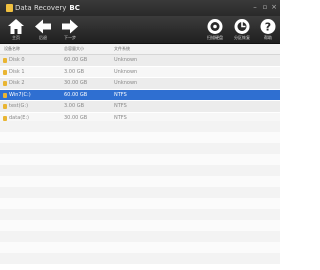 The image size is (320, 270). I want to click on device-name-cell: Disk 1, so click(17, 71).